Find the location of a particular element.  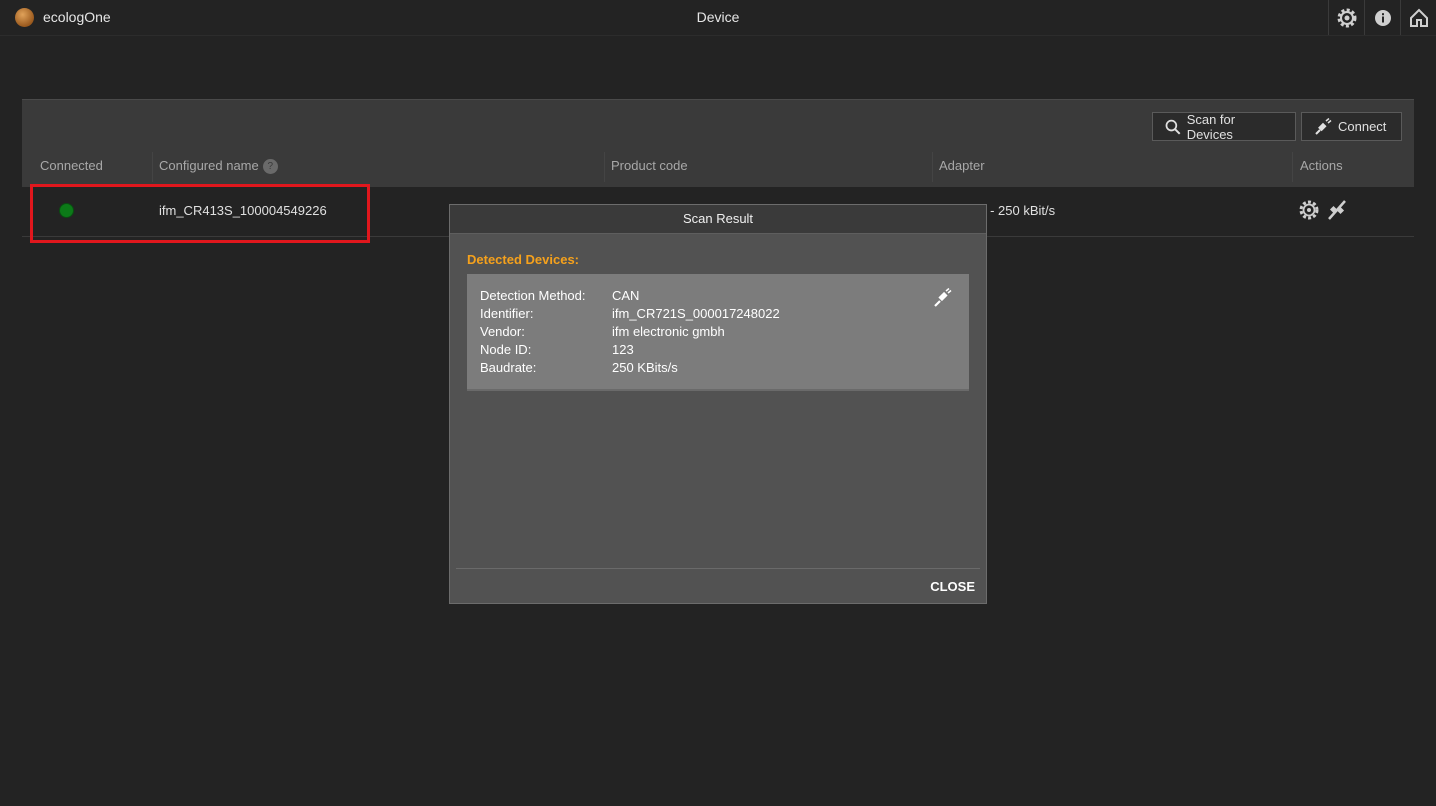

field-label: Detection Method: is located at coordinates (533, 295).